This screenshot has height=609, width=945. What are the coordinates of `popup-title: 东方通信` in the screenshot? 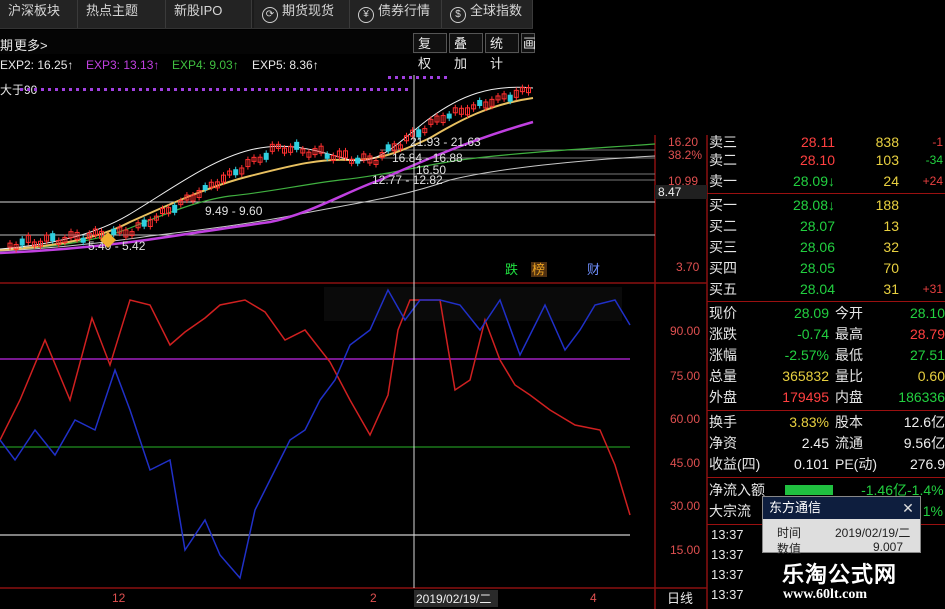 It's located at (841, 508).